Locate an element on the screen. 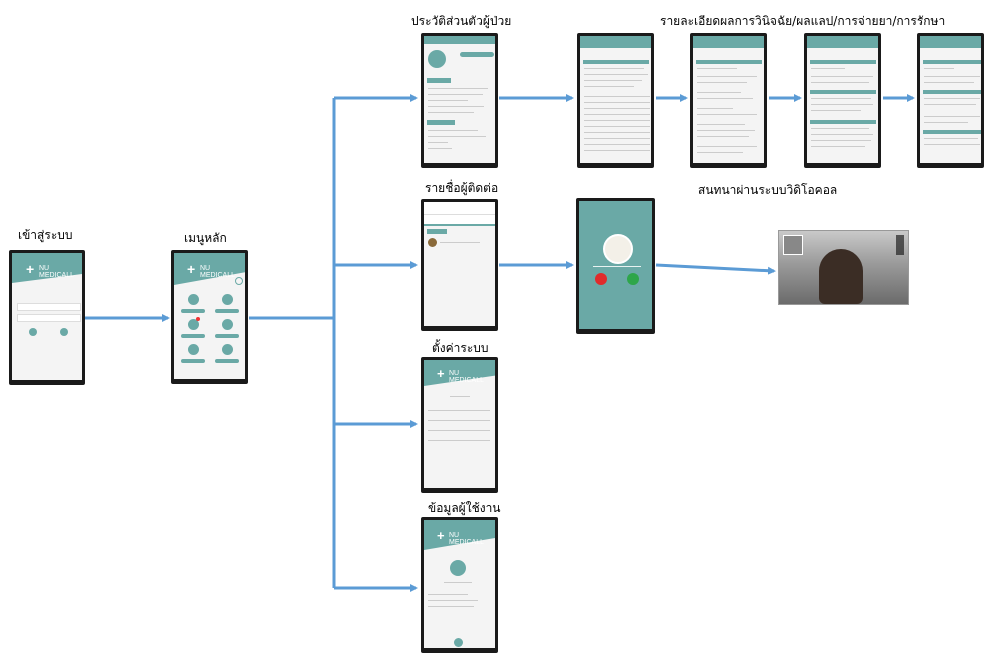  menu-document-icon is located at coordinates (227, 299).